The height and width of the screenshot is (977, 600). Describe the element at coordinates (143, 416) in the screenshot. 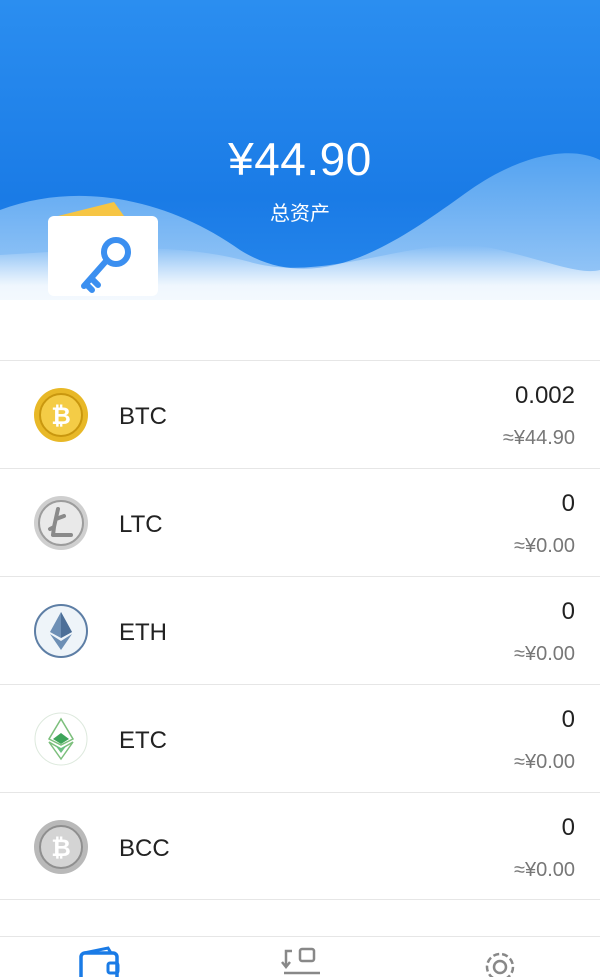

I see `coin-symbol: BTC` at that location.